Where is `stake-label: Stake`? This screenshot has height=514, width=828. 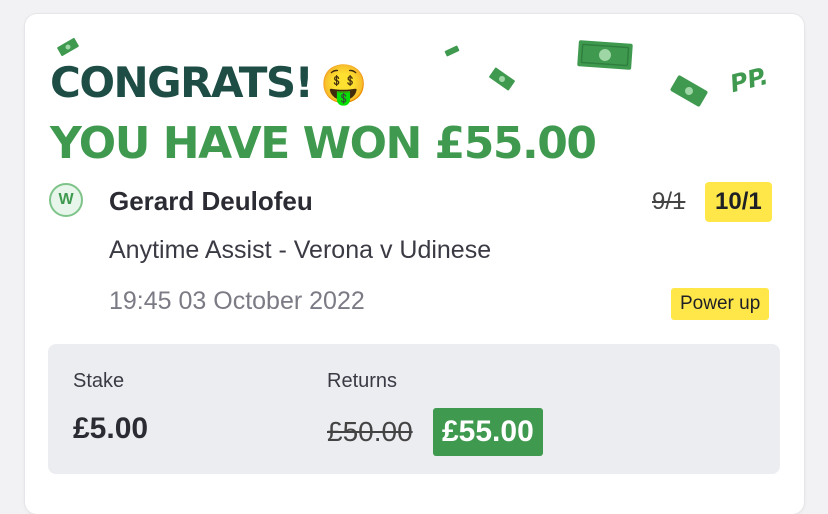 stake-label: Stake is located at coordinates (99, 381).